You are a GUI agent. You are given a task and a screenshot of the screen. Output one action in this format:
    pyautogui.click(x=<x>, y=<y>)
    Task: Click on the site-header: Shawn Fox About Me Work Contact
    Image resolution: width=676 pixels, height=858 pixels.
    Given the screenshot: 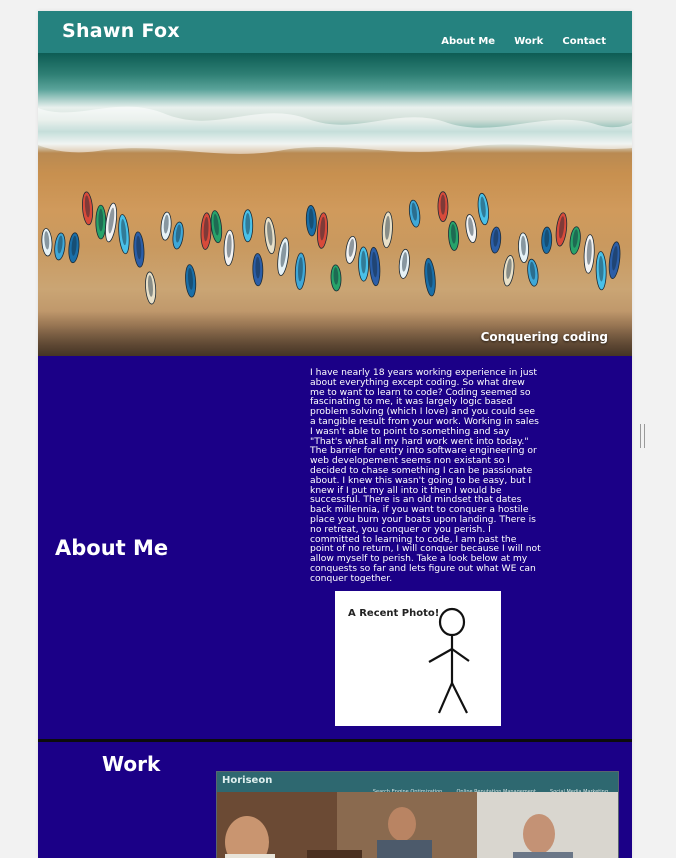 What is the action you would take?
    pyautogui.click(x=335, y=32)
    